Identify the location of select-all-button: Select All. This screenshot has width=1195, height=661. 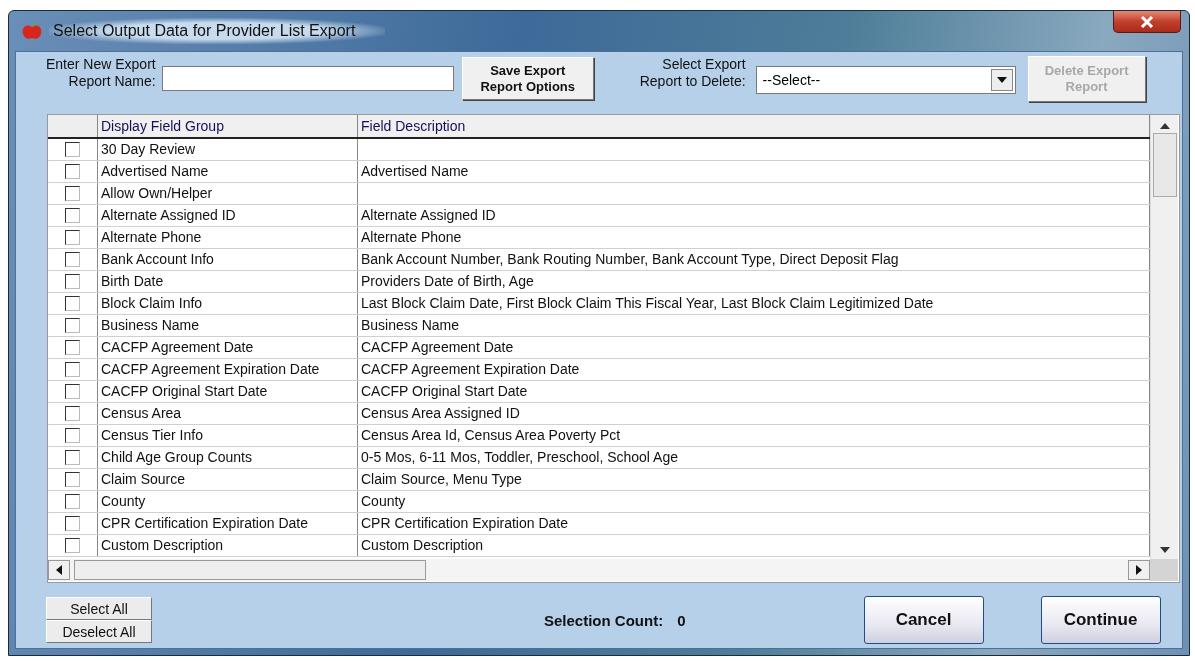
(99, 608).